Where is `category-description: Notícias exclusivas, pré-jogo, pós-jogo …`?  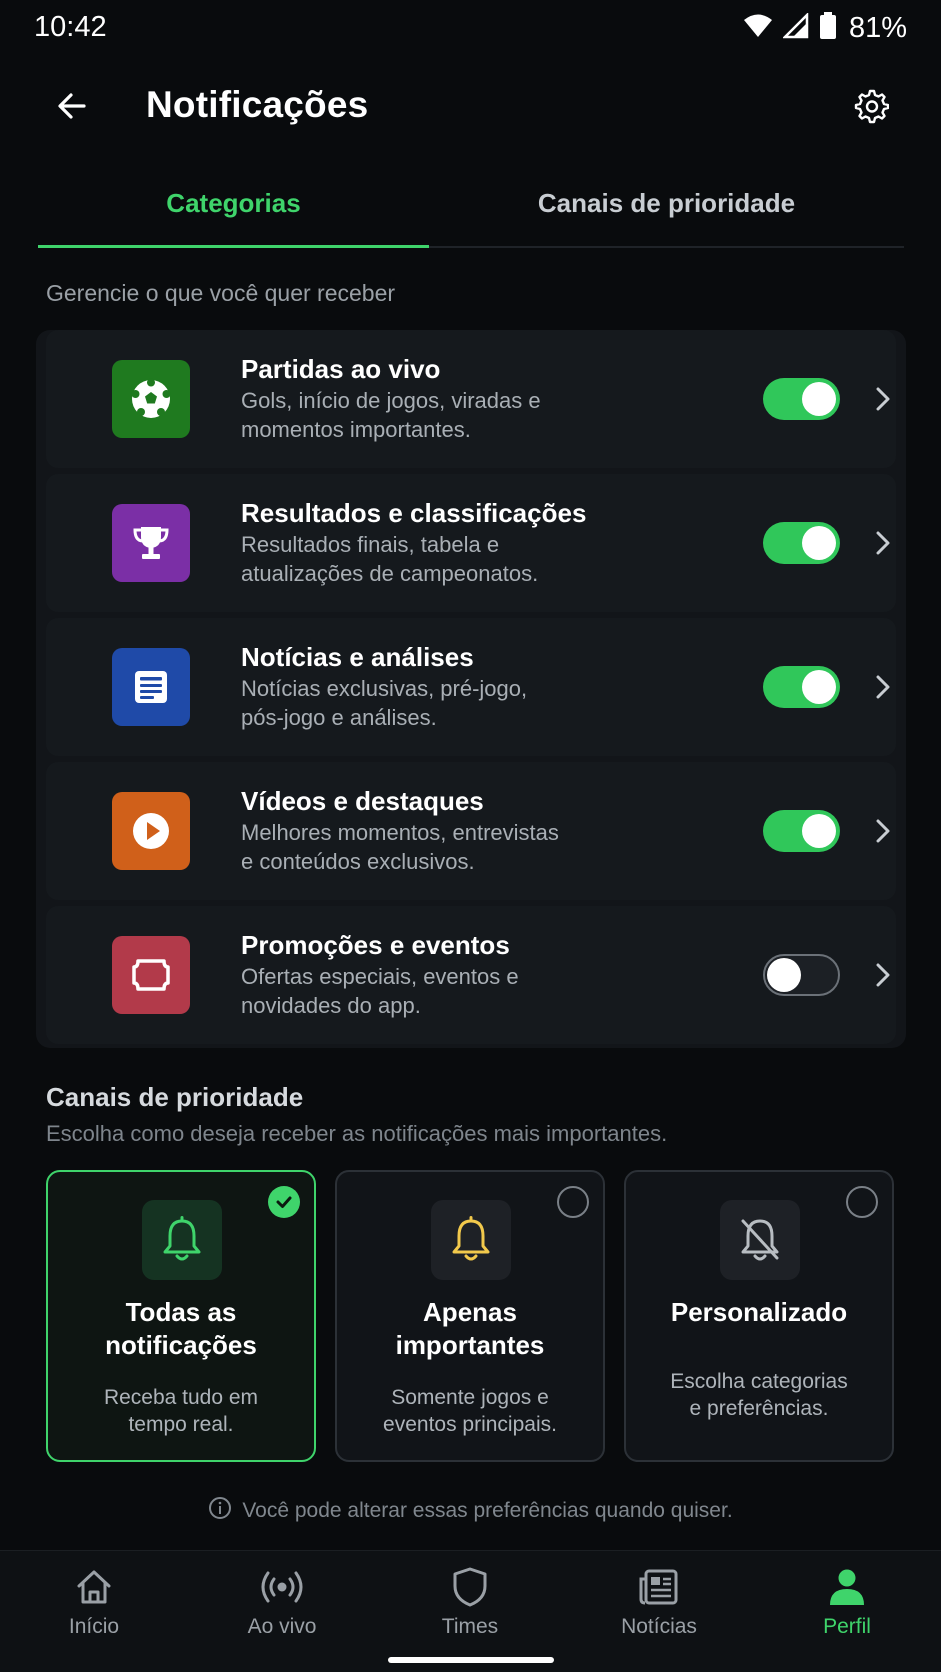
category-description: Notícias exclusivas, pré-jogo, pós-jogo … is located at coordinates (436, 703).